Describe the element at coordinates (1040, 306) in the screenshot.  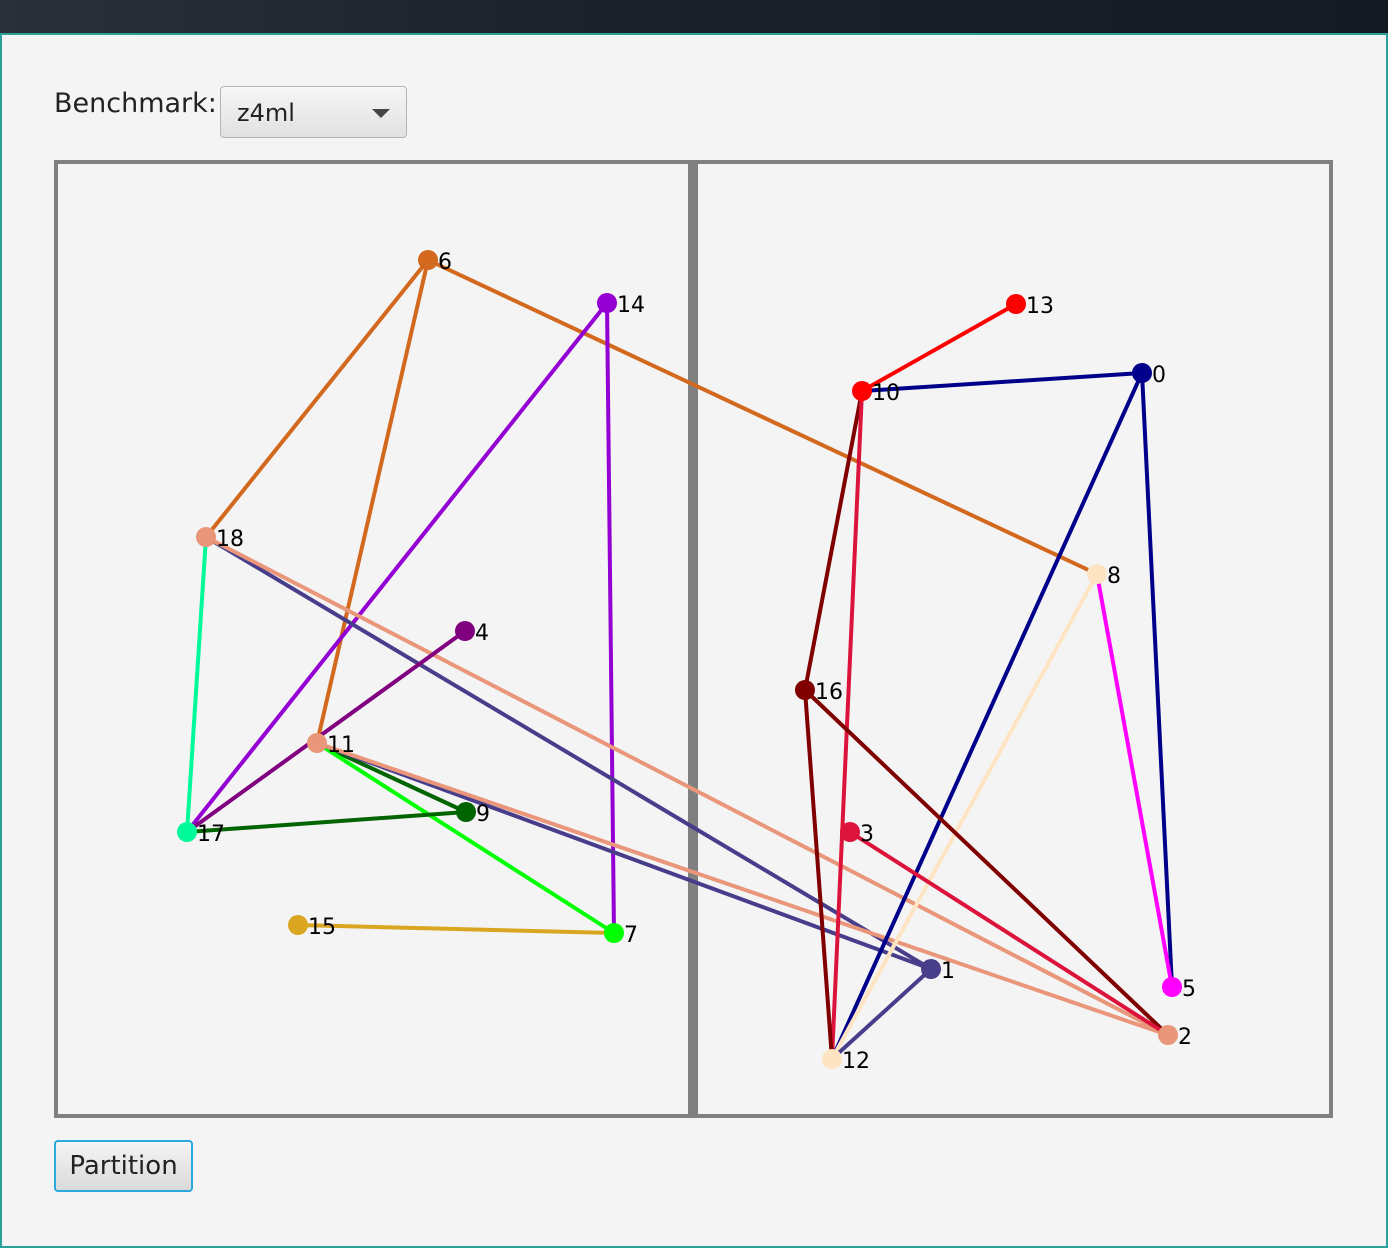
I see `node-label-13: 13` at that location.